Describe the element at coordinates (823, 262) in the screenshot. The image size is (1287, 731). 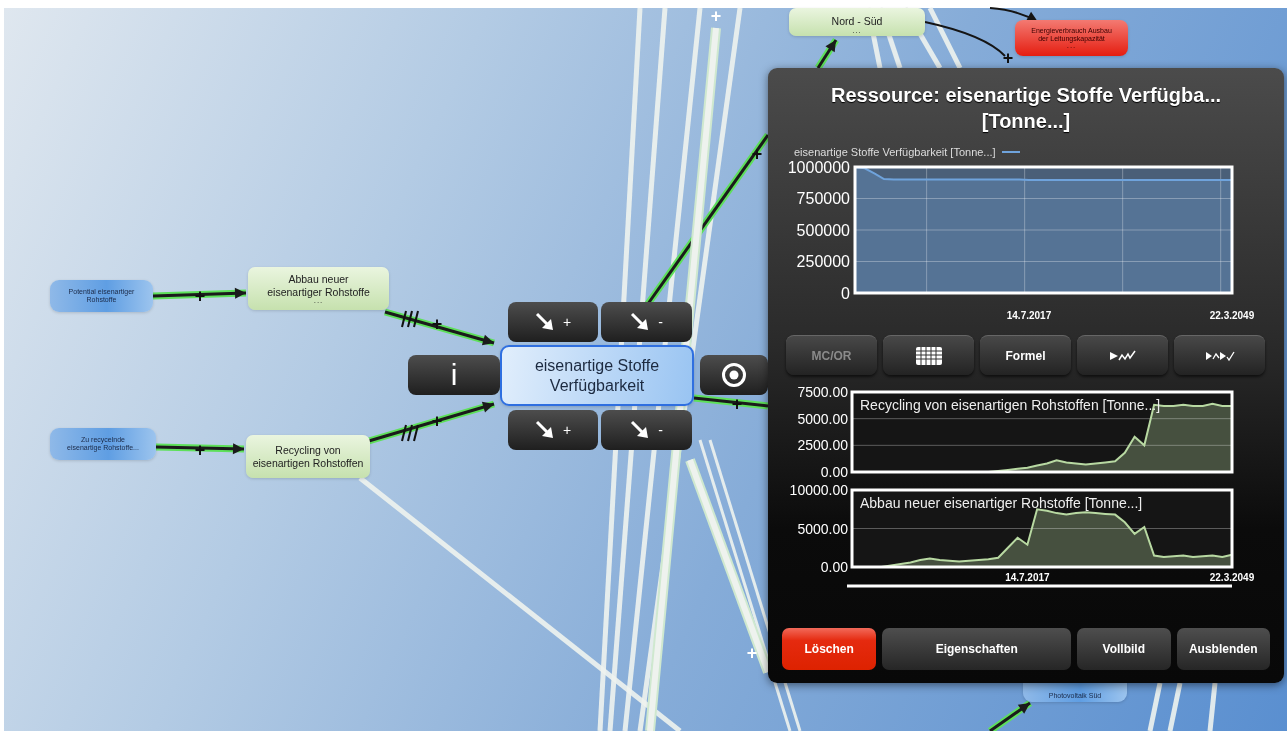
I see `axis-tick-label: 250000` at that location.